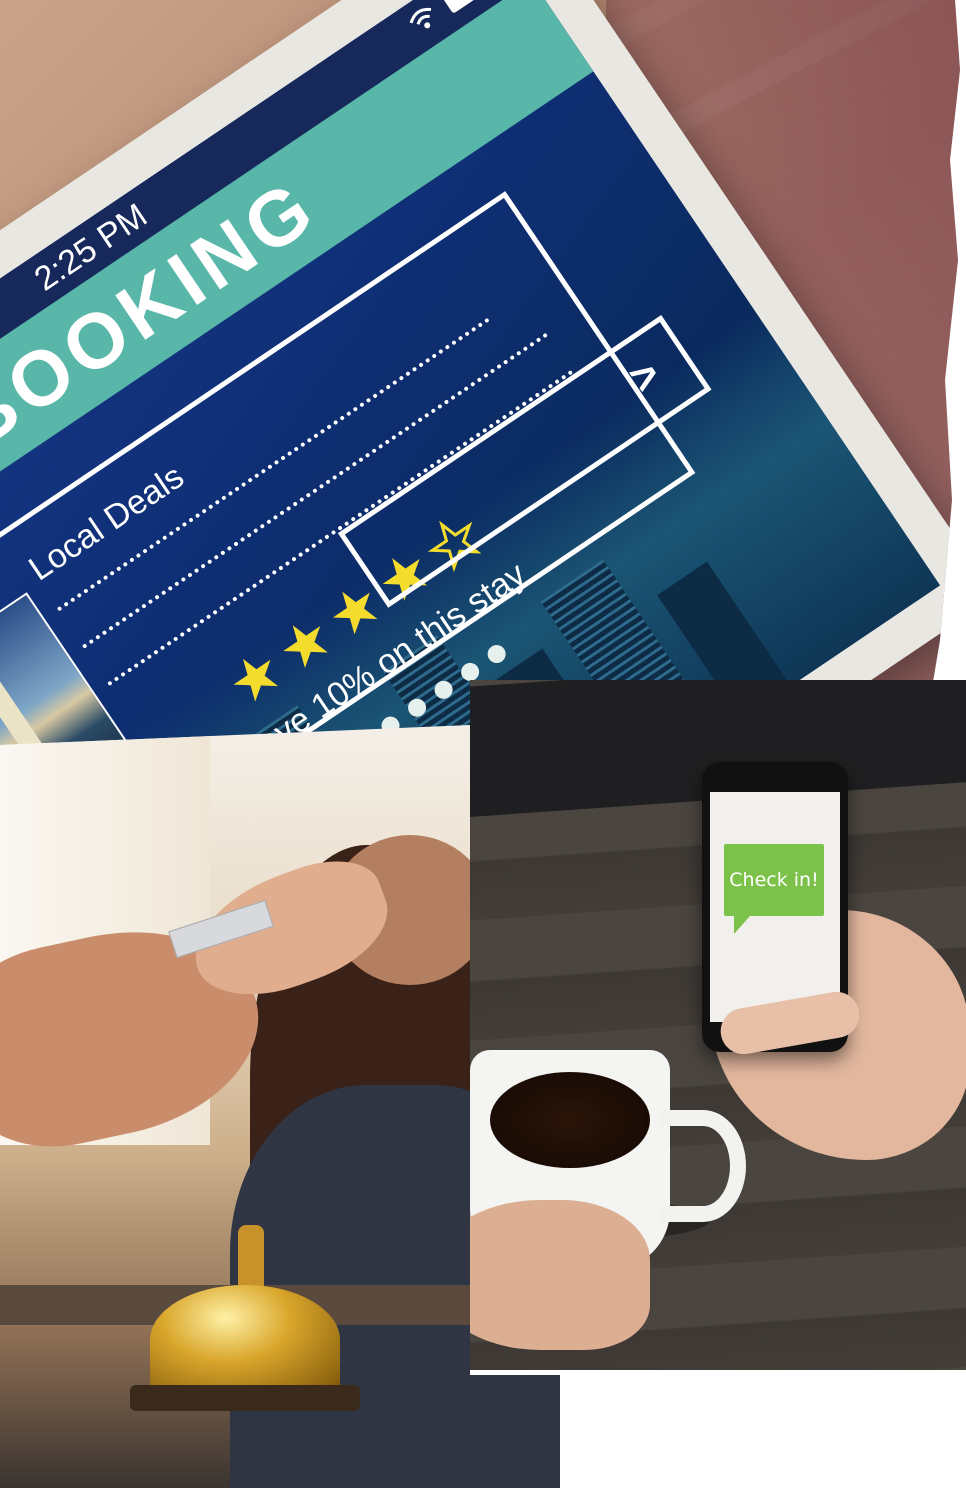 Image resolution: width=966 pixels, height=1488 pixels. I want to click on service-bell, so click(245, 1340).